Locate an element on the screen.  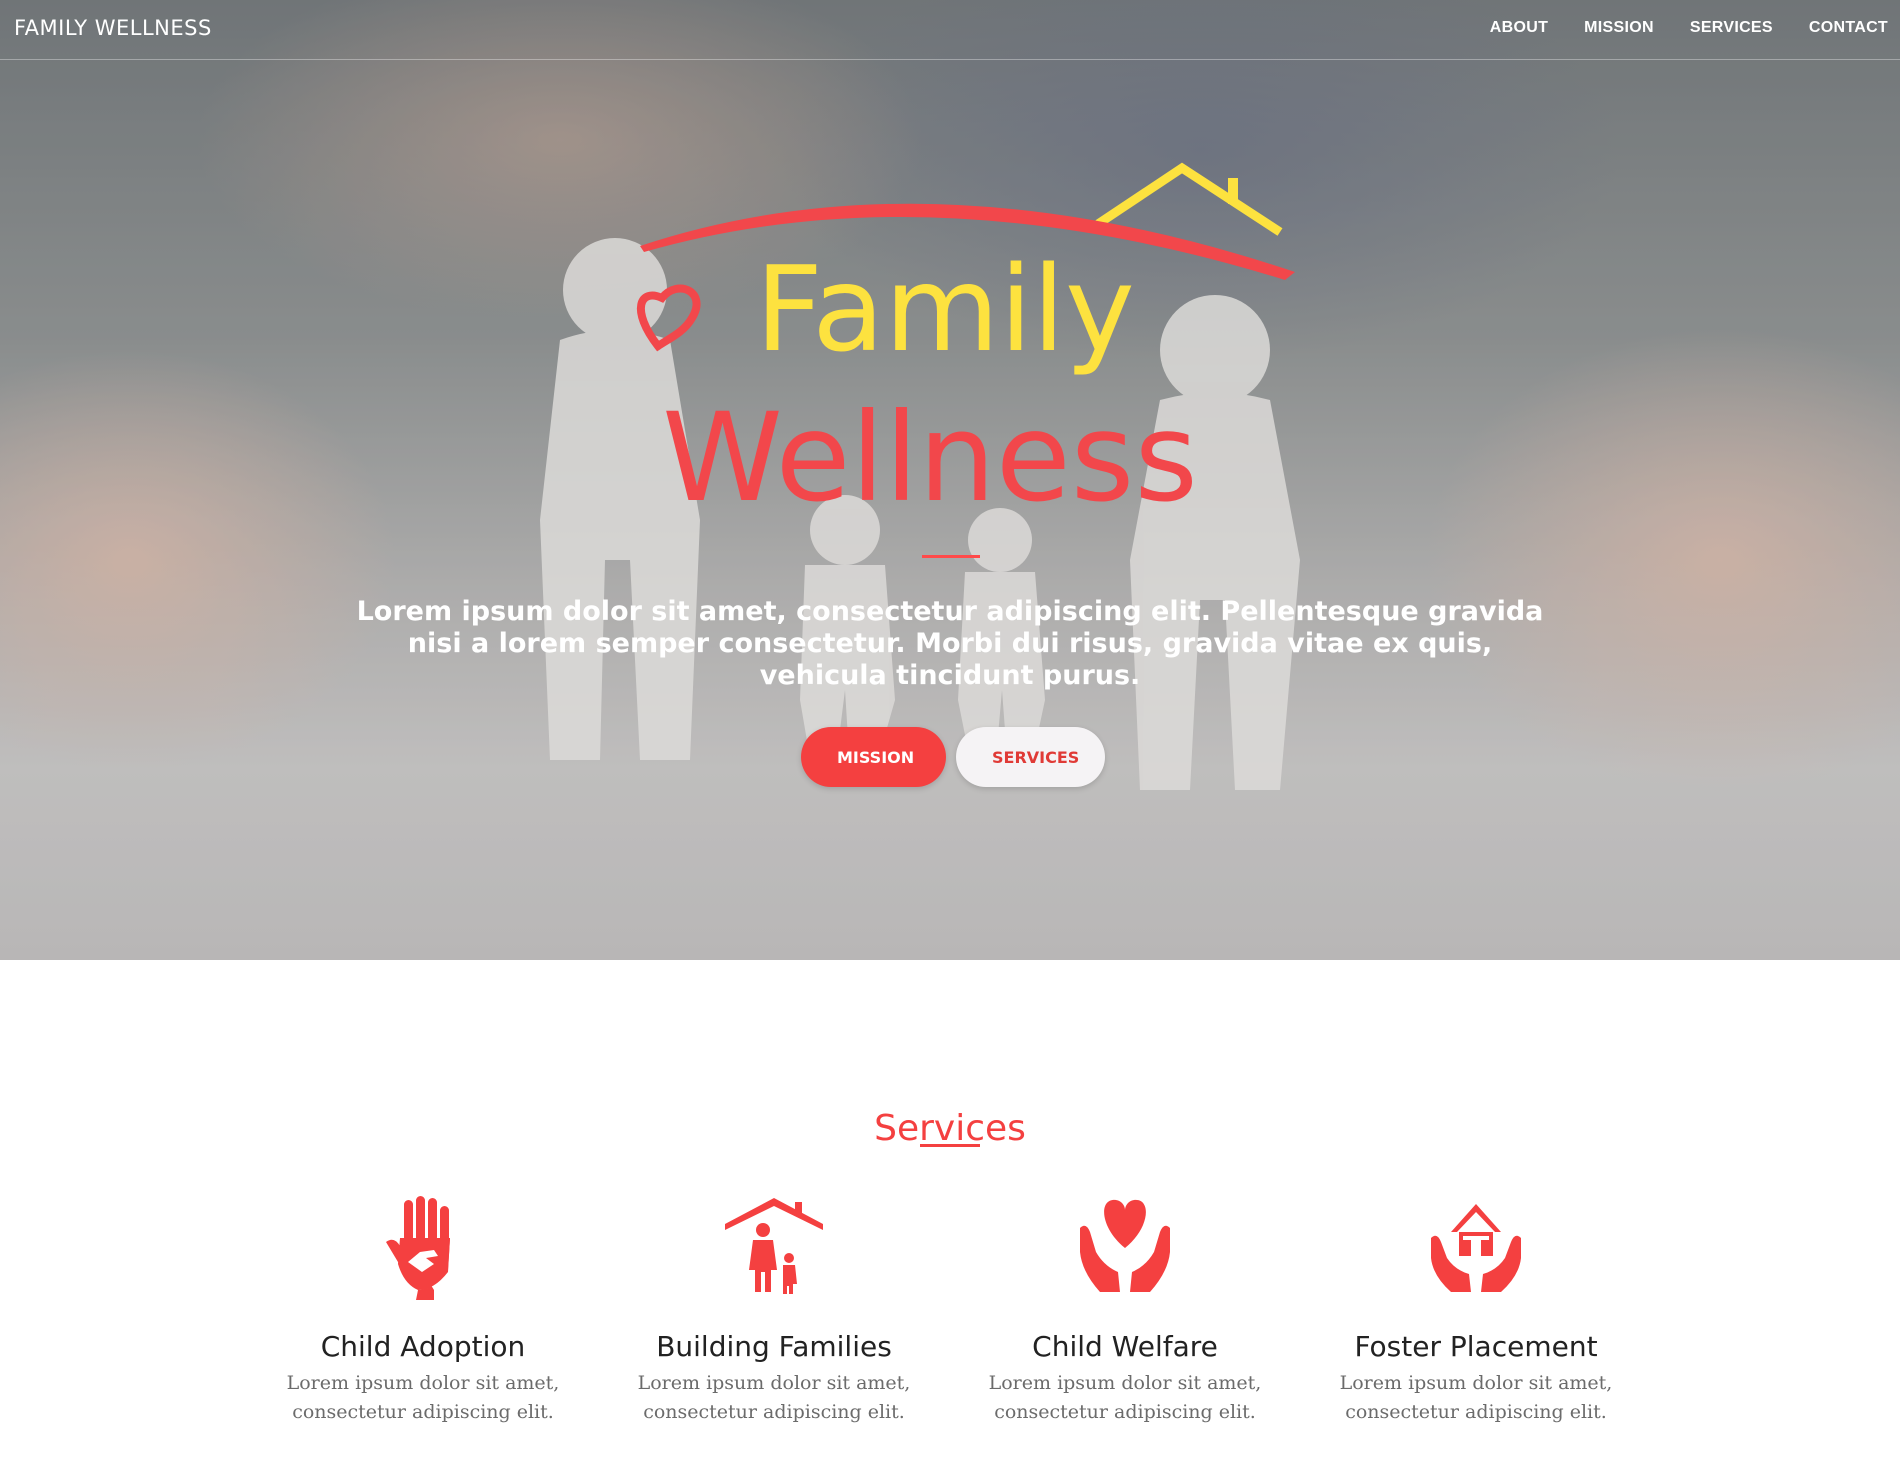
nav-contact: CONTACT is located at coordinates (1848, 28).